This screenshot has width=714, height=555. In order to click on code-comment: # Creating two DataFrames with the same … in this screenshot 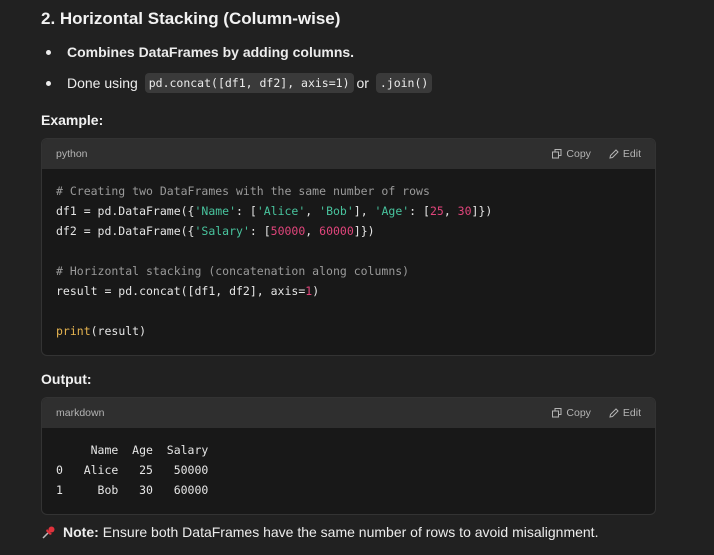, I will do `click(243, 191)`.